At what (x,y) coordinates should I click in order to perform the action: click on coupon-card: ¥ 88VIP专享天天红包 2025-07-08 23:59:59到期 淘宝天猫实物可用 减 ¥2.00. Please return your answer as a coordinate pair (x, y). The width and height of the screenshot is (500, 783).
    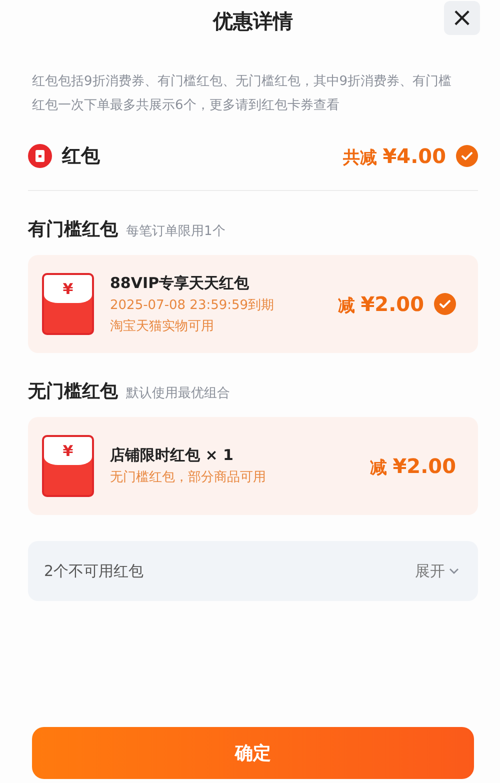
    Looking at the image, I should click on (253, 304).